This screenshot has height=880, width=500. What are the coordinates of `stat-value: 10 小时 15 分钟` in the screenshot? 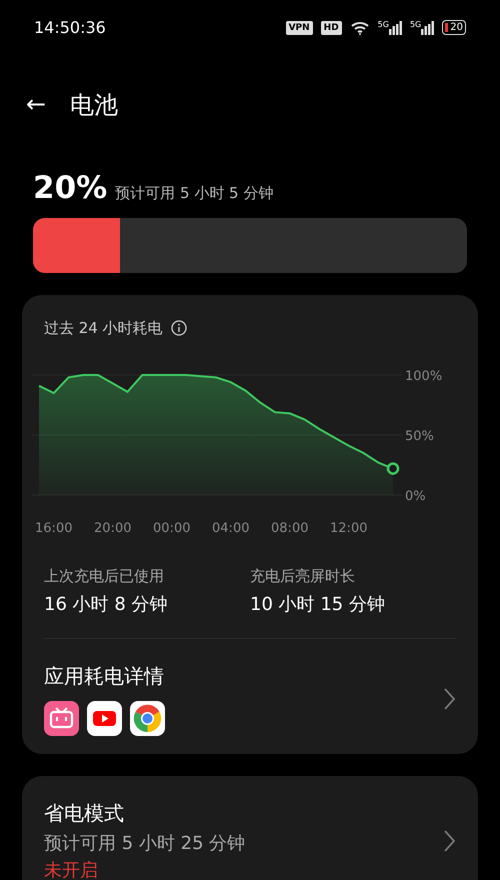 It's located at (318, 605).